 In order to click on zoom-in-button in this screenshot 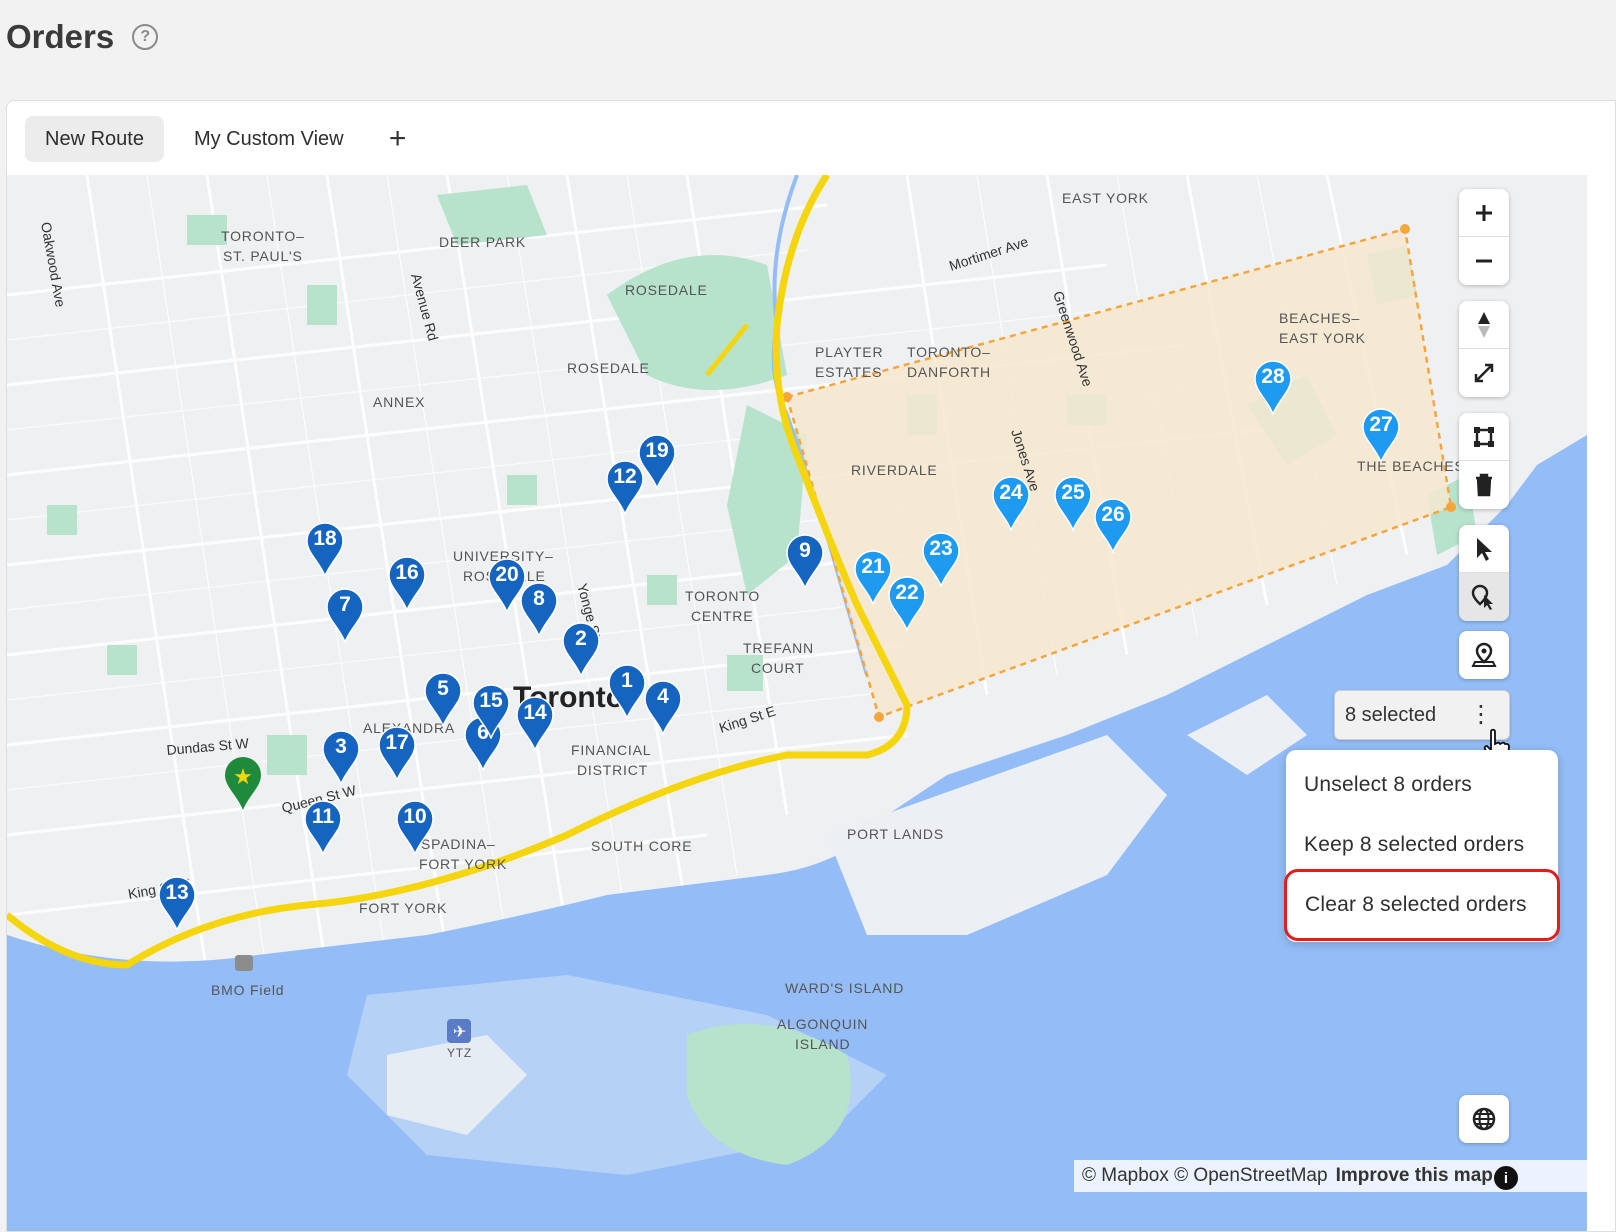, I will do `click(1484, 213)`.